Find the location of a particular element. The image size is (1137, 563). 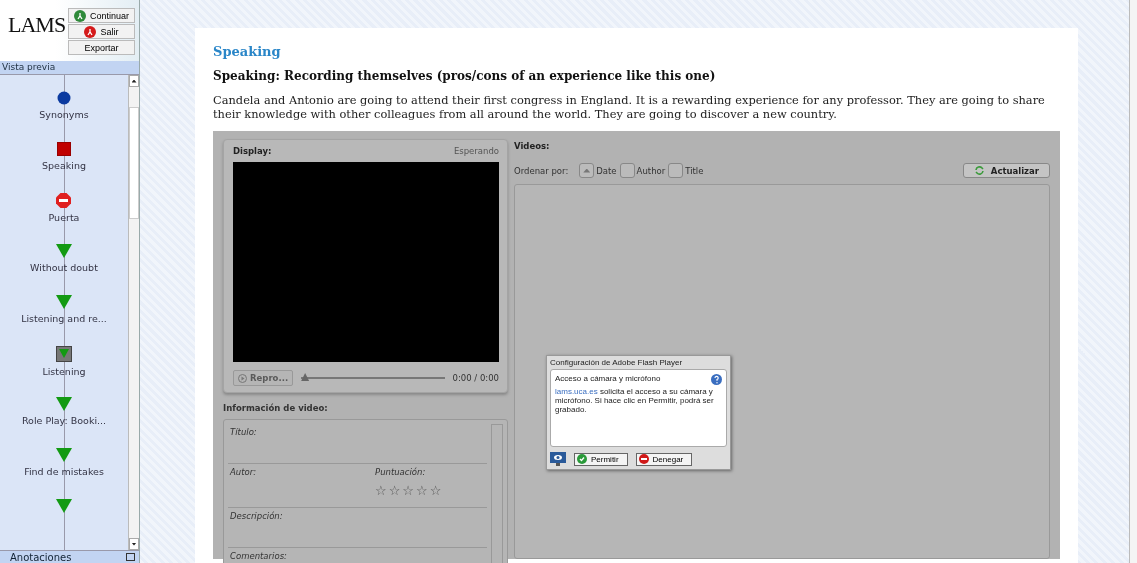

square-icon is located at coordinates (64, 149).